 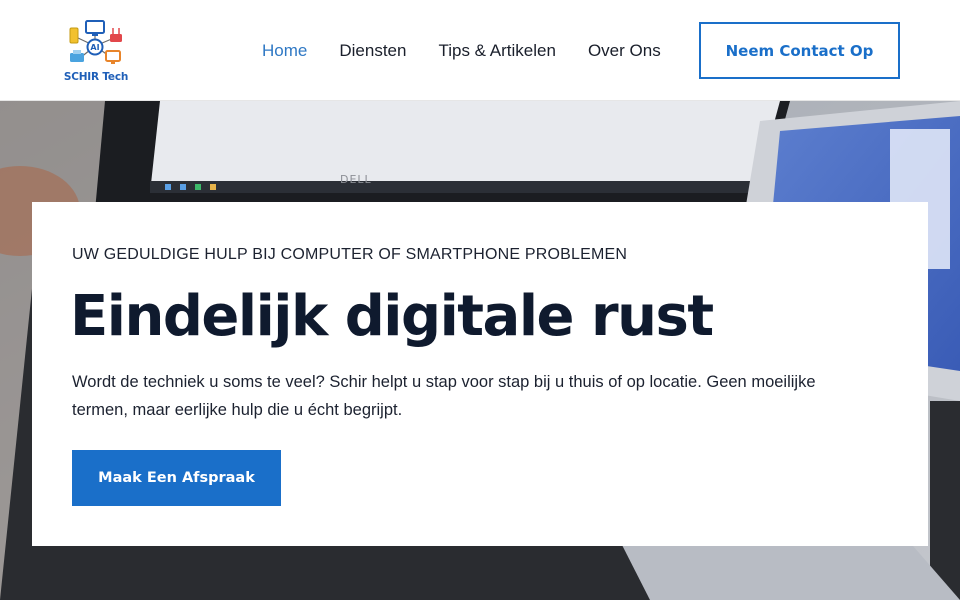 I want to click on nav-item-over-ons: Over Ons, so click(x=624, y=51).